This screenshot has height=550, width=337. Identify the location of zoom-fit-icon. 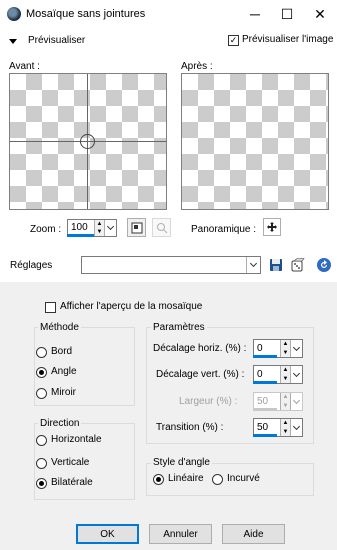
(136, 227).